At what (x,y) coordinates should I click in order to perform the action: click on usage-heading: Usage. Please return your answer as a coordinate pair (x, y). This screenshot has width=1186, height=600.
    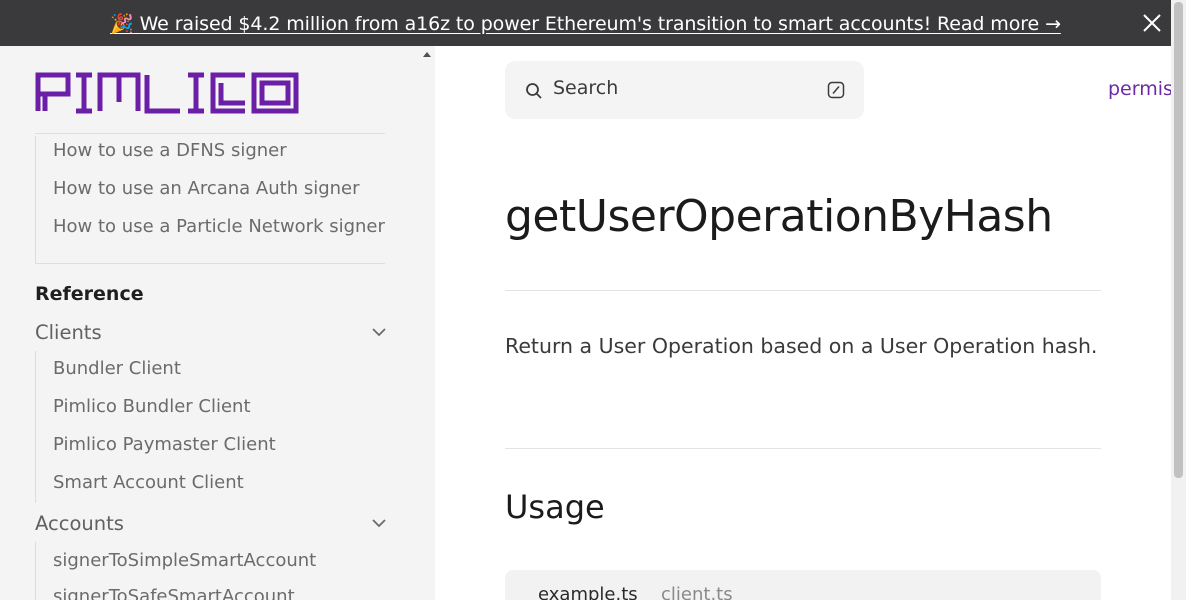
    Looking at the image, I should click on (555, 507).